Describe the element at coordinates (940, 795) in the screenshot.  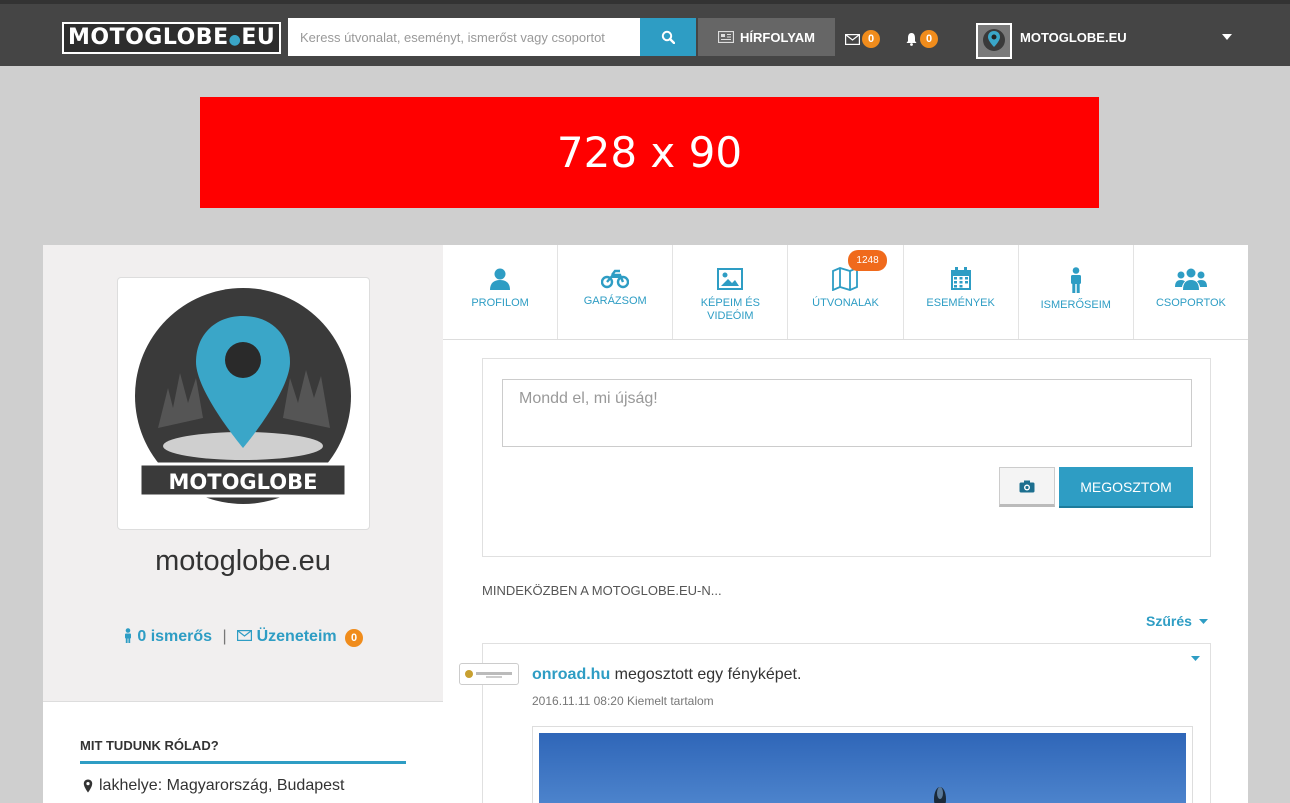
I see `photo-object-icon` at that location.